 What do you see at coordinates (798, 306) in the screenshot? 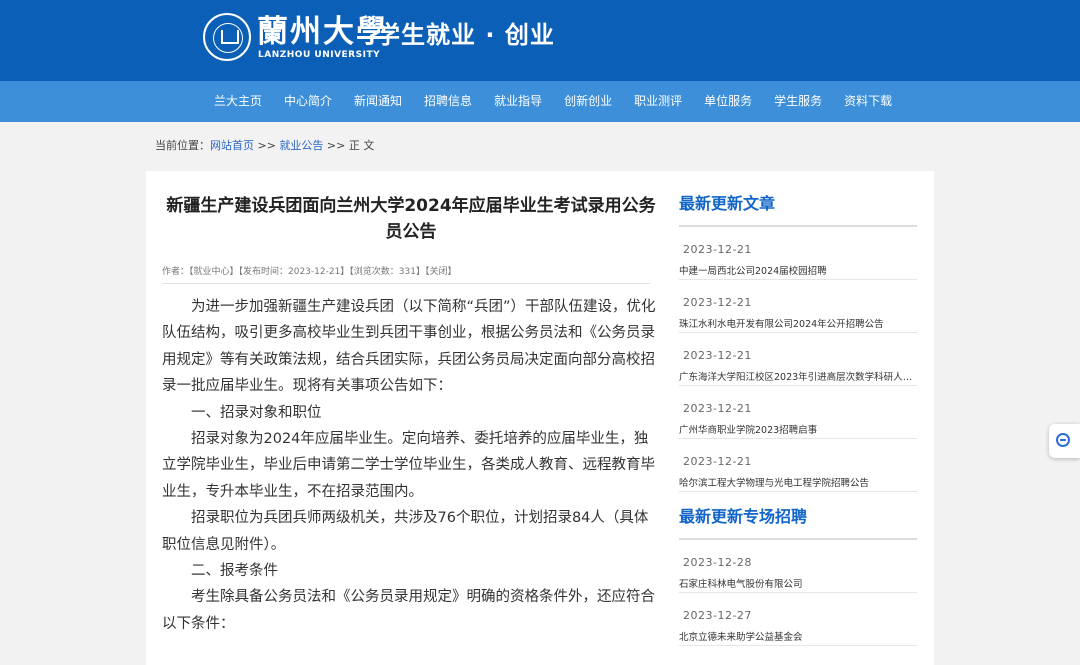
I see `list-item: 2023-12-21 珠江水利水电开发有限公司2024年公开招聘公告` at bounding box center [798, 306].